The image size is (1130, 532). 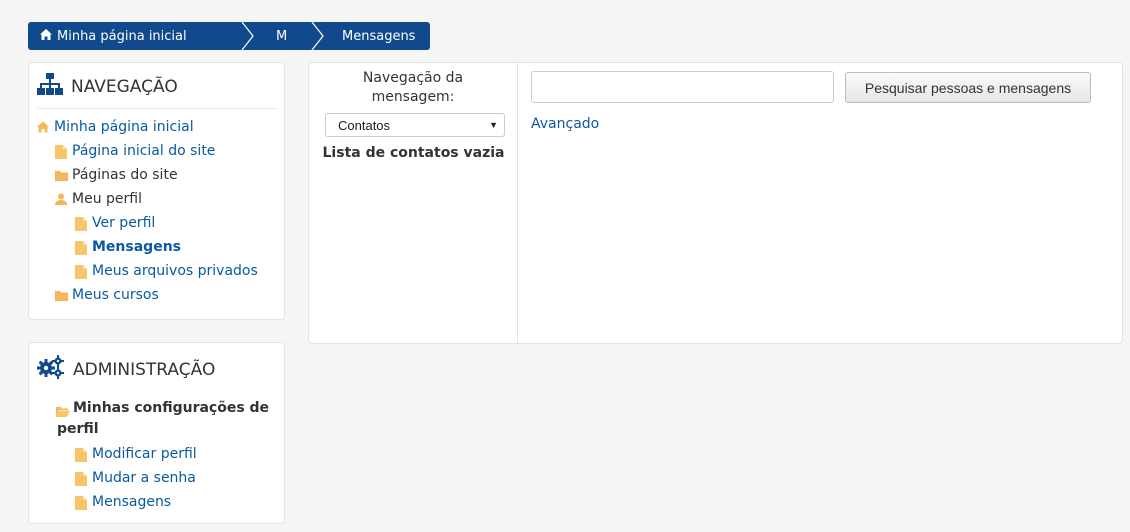 I want to click on select-value: Contatos, so click(x=364, y=125).